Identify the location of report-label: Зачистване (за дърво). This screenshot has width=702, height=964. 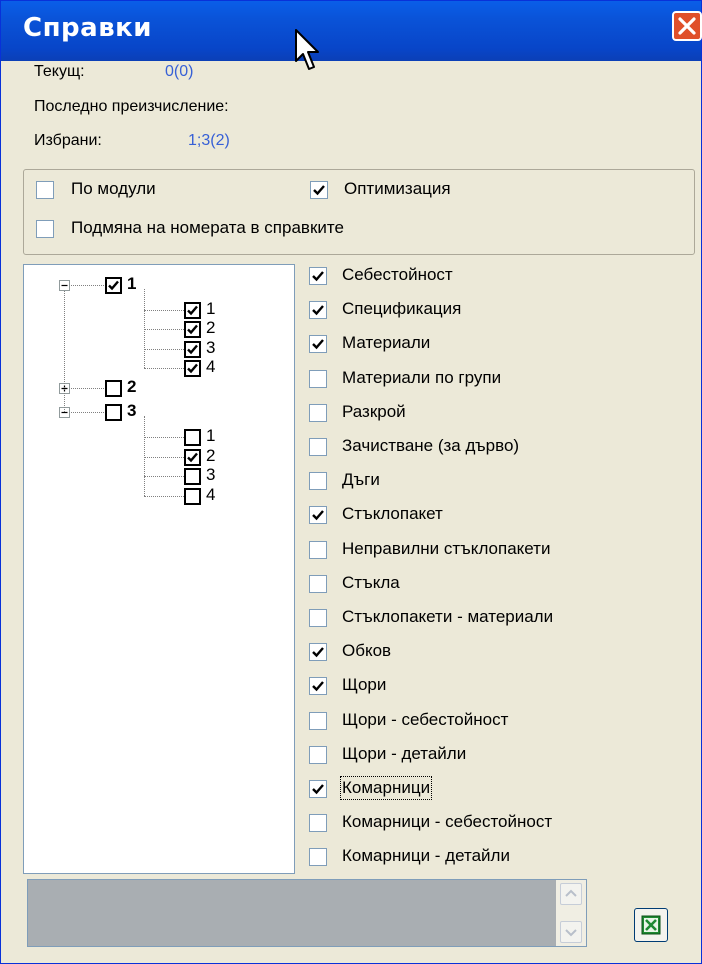
(430, 446).